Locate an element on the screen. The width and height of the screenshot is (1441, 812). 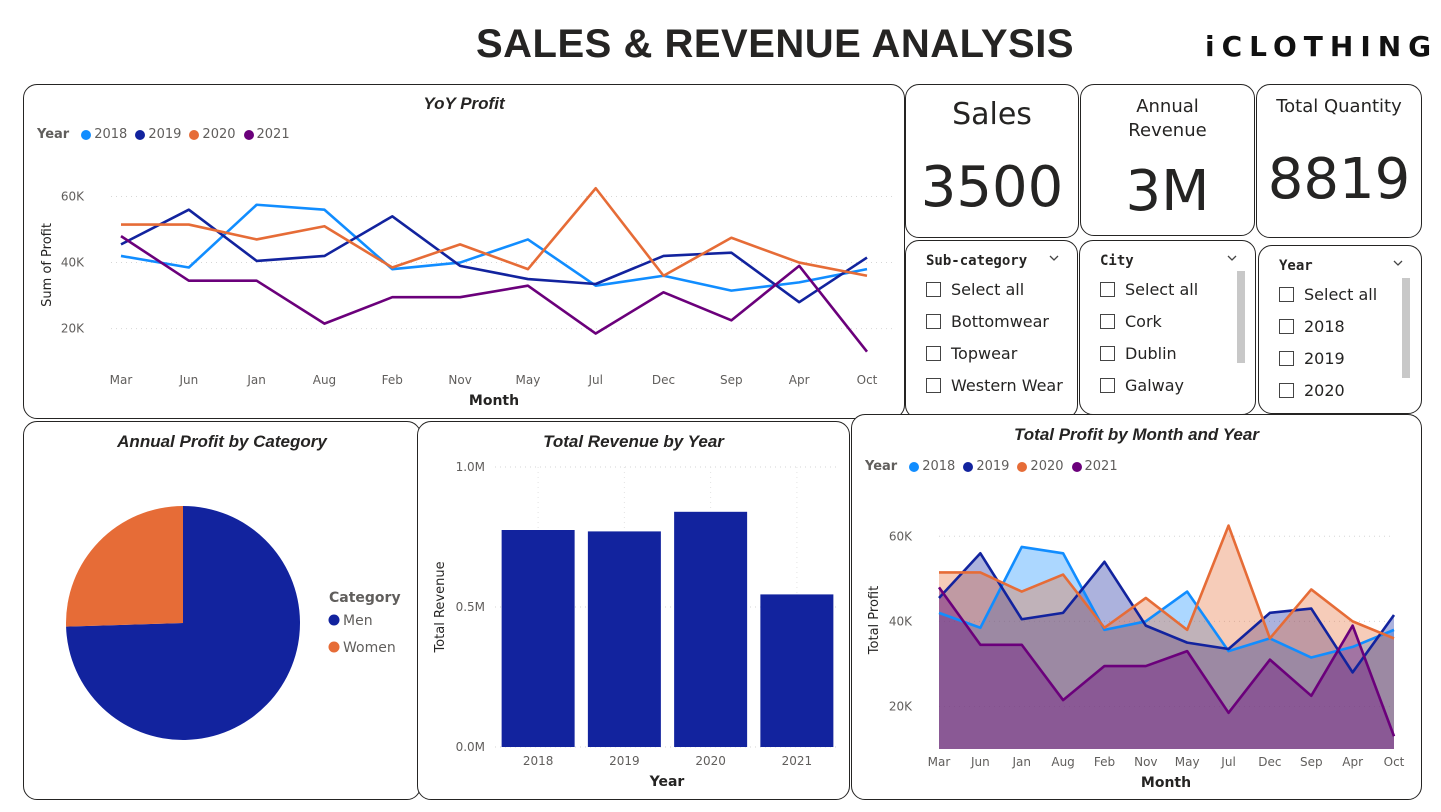
bar-2021 is located at coordinates (797, 670).